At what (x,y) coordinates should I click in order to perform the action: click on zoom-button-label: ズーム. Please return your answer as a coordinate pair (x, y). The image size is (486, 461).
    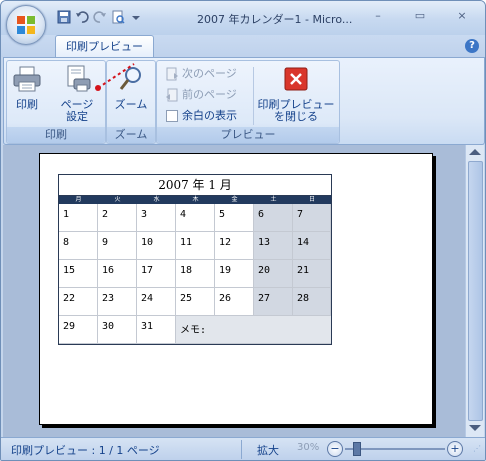
    Looking at the image, I should click on (131, 104).